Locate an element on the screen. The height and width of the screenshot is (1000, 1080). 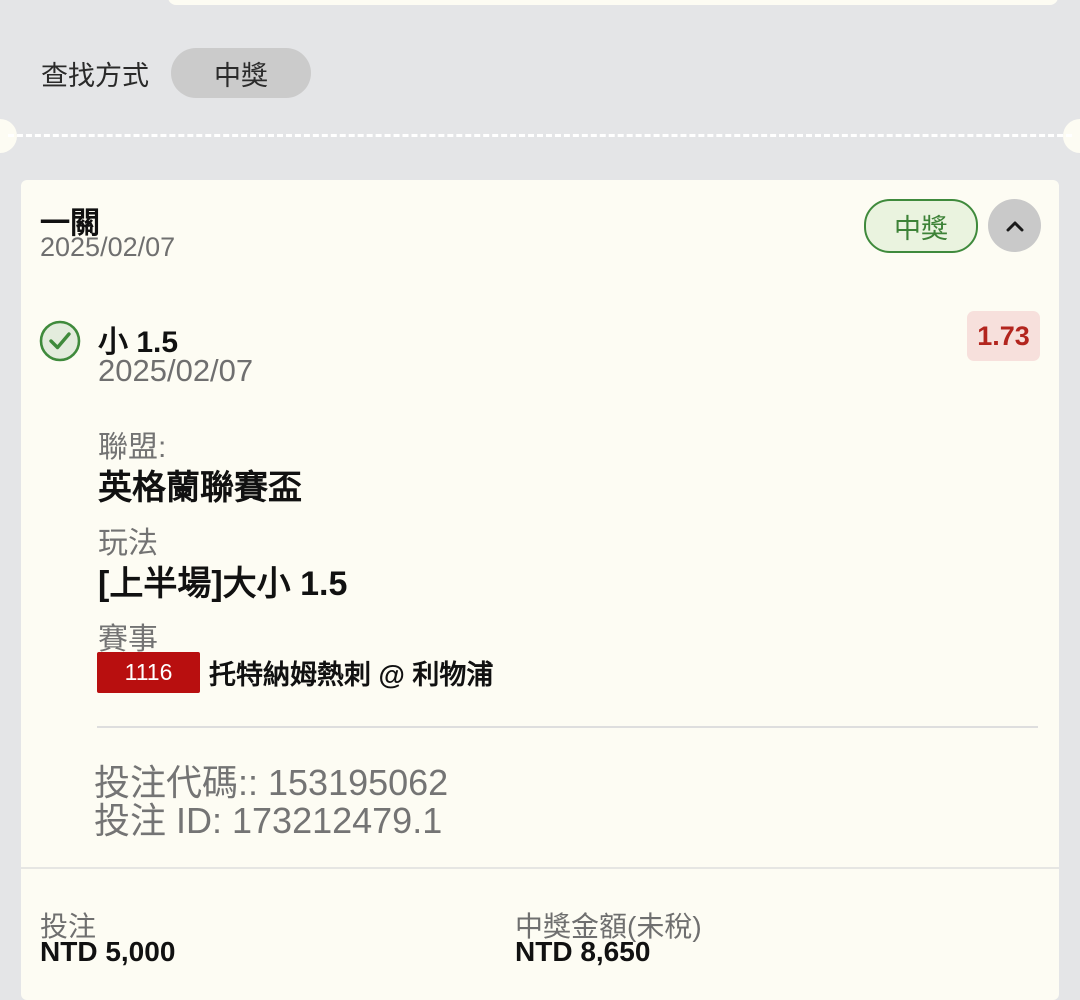
collapse-button is located at coordinates (1014, 225).